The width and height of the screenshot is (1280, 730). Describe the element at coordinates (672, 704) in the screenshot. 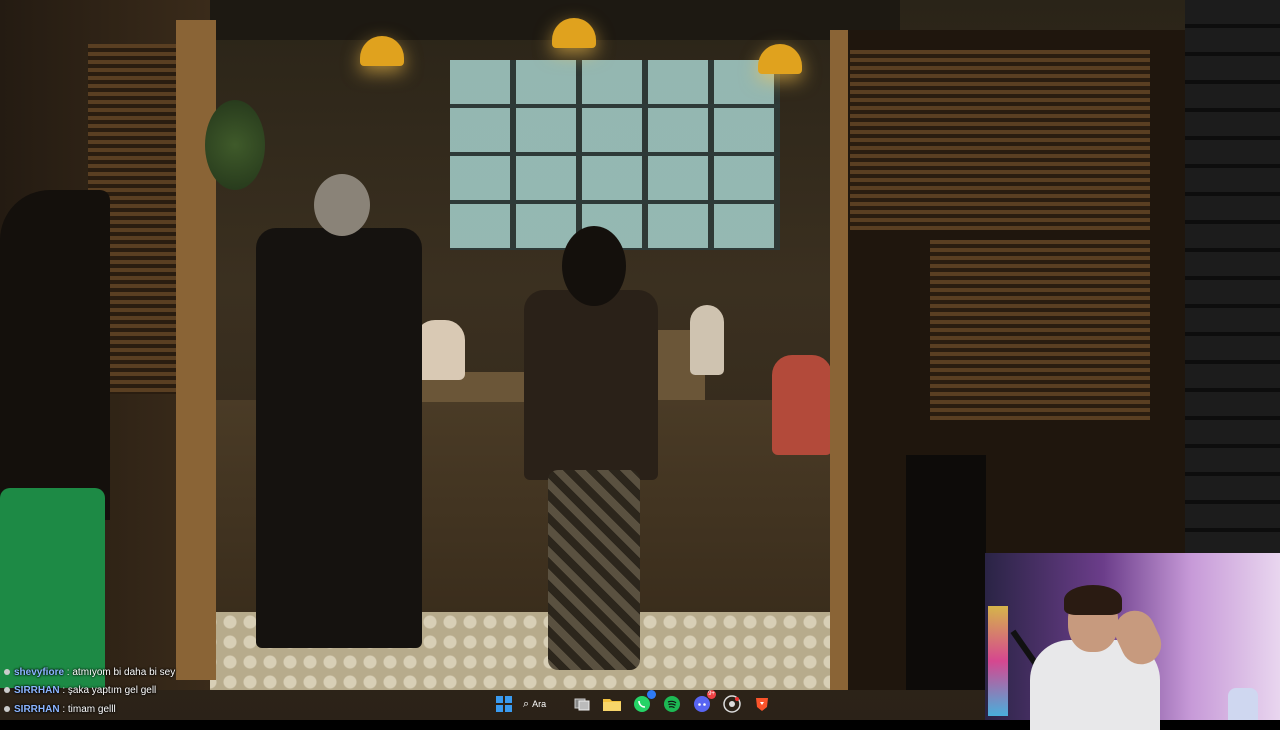

I see `spotify-icon` at that location.